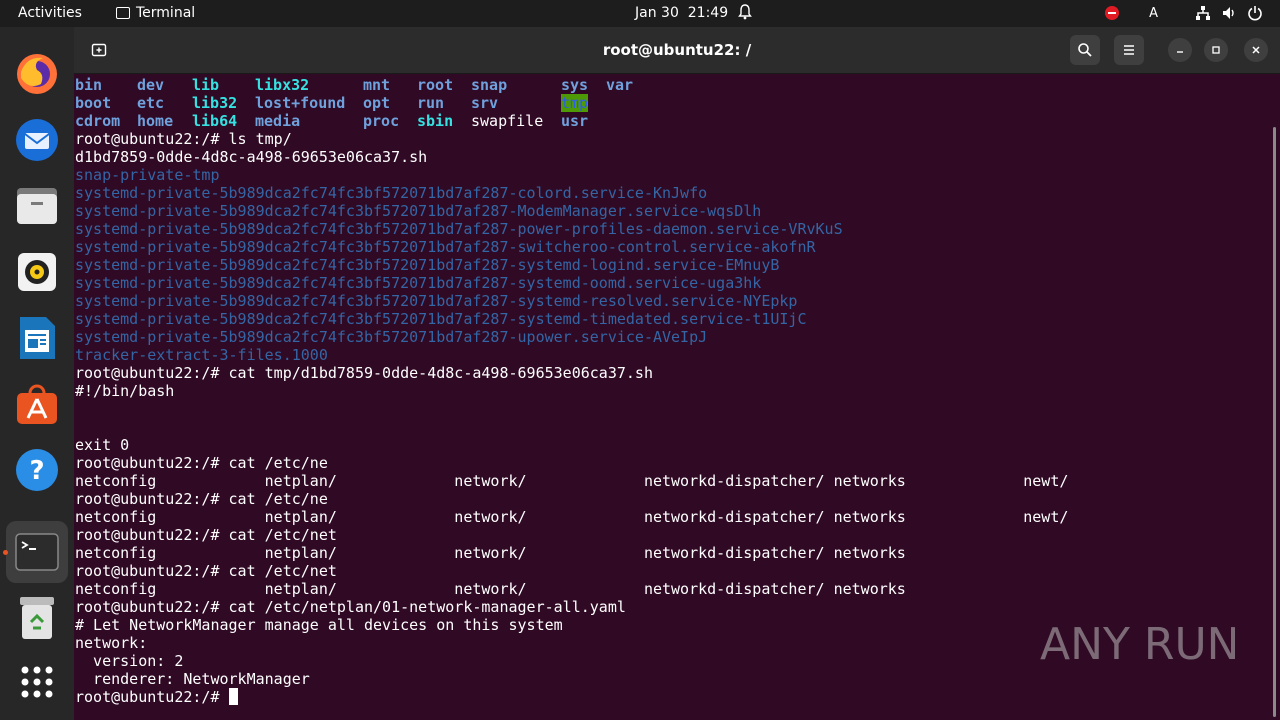 The height and width of the screenshot is (720, 1280). What do you see at coordinates (620, 85) in the screenshot?
I see `ls-entry: var` at bounding box center [620, 85].